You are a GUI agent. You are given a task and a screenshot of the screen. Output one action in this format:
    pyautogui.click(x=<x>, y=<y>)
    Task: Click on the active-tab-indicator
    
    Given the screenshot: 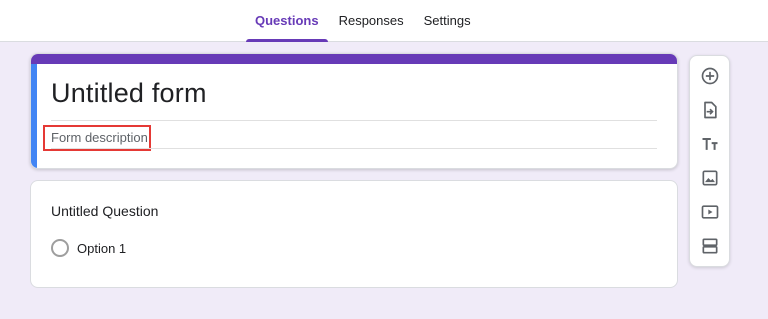 What is the action you would take?
    pyautogui.click(x=287, y=40)
    